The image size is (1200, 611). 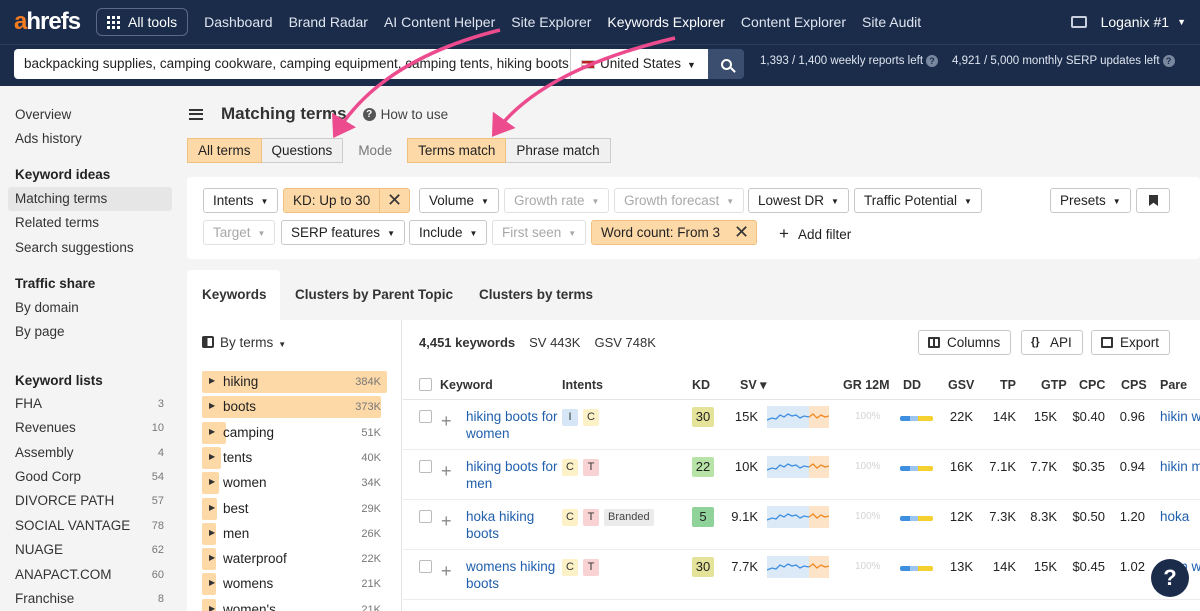 I want to click on col-gtp: GTP, so click(x=1054, y=385).